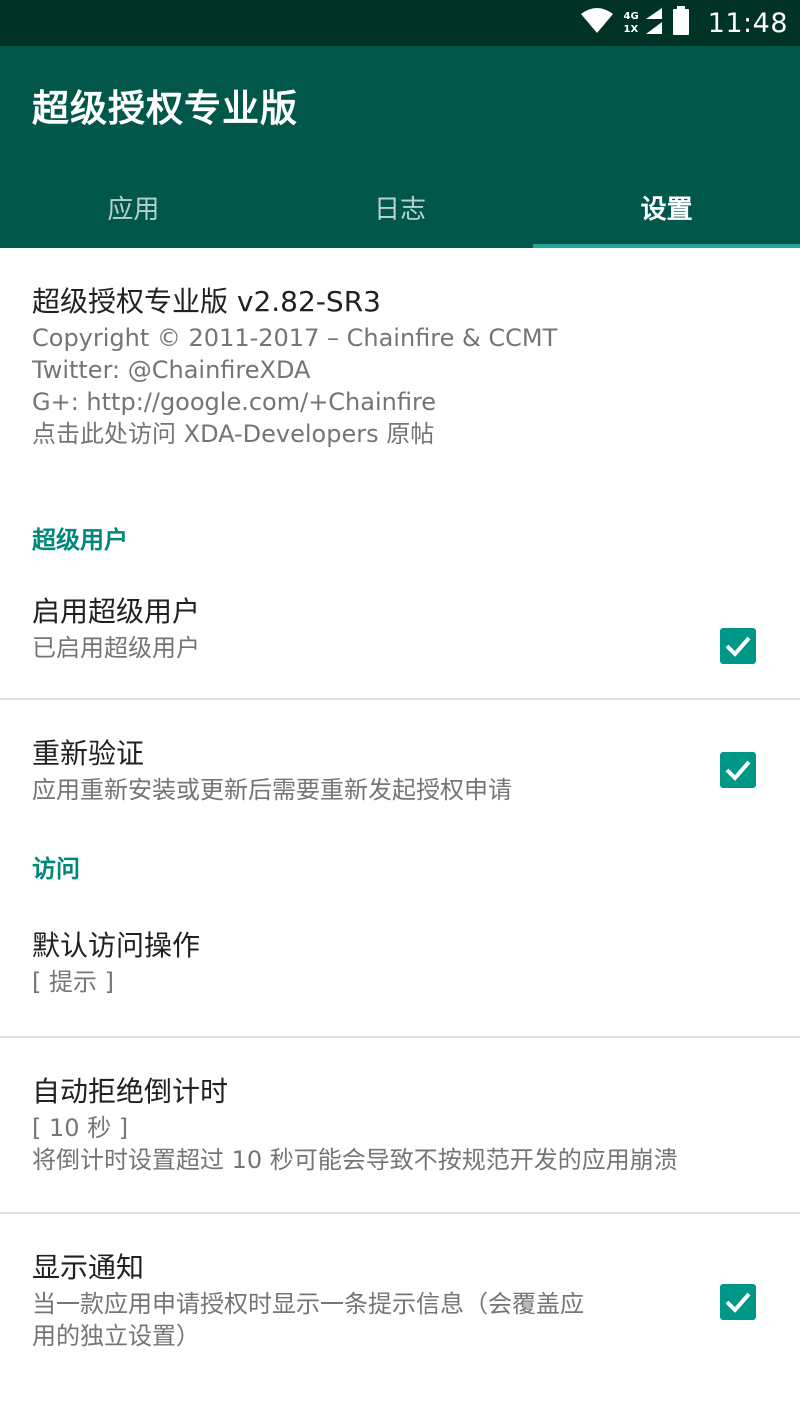 This screenshot has height=1422, width=800. I want to click on tab-apps: 应用, so click(133, 207).